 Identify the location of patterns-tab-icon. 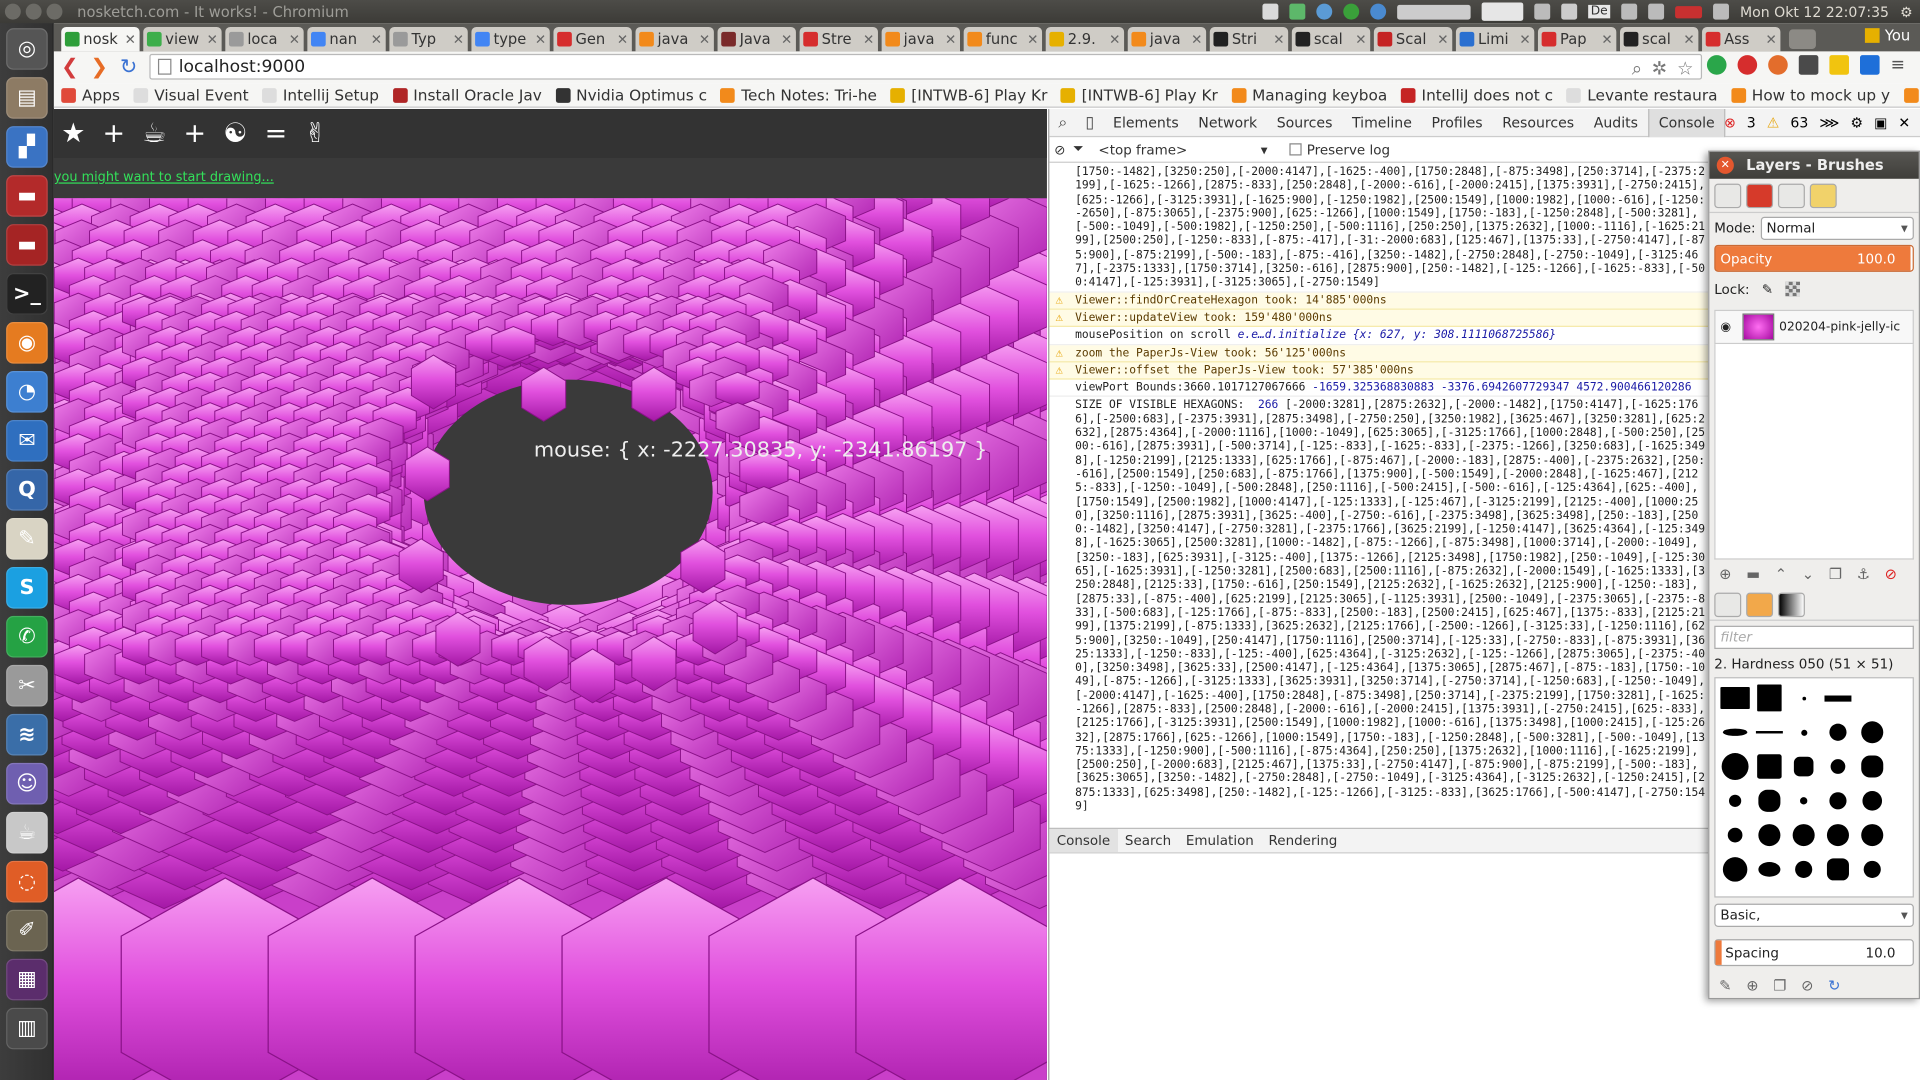
(1760, 604).